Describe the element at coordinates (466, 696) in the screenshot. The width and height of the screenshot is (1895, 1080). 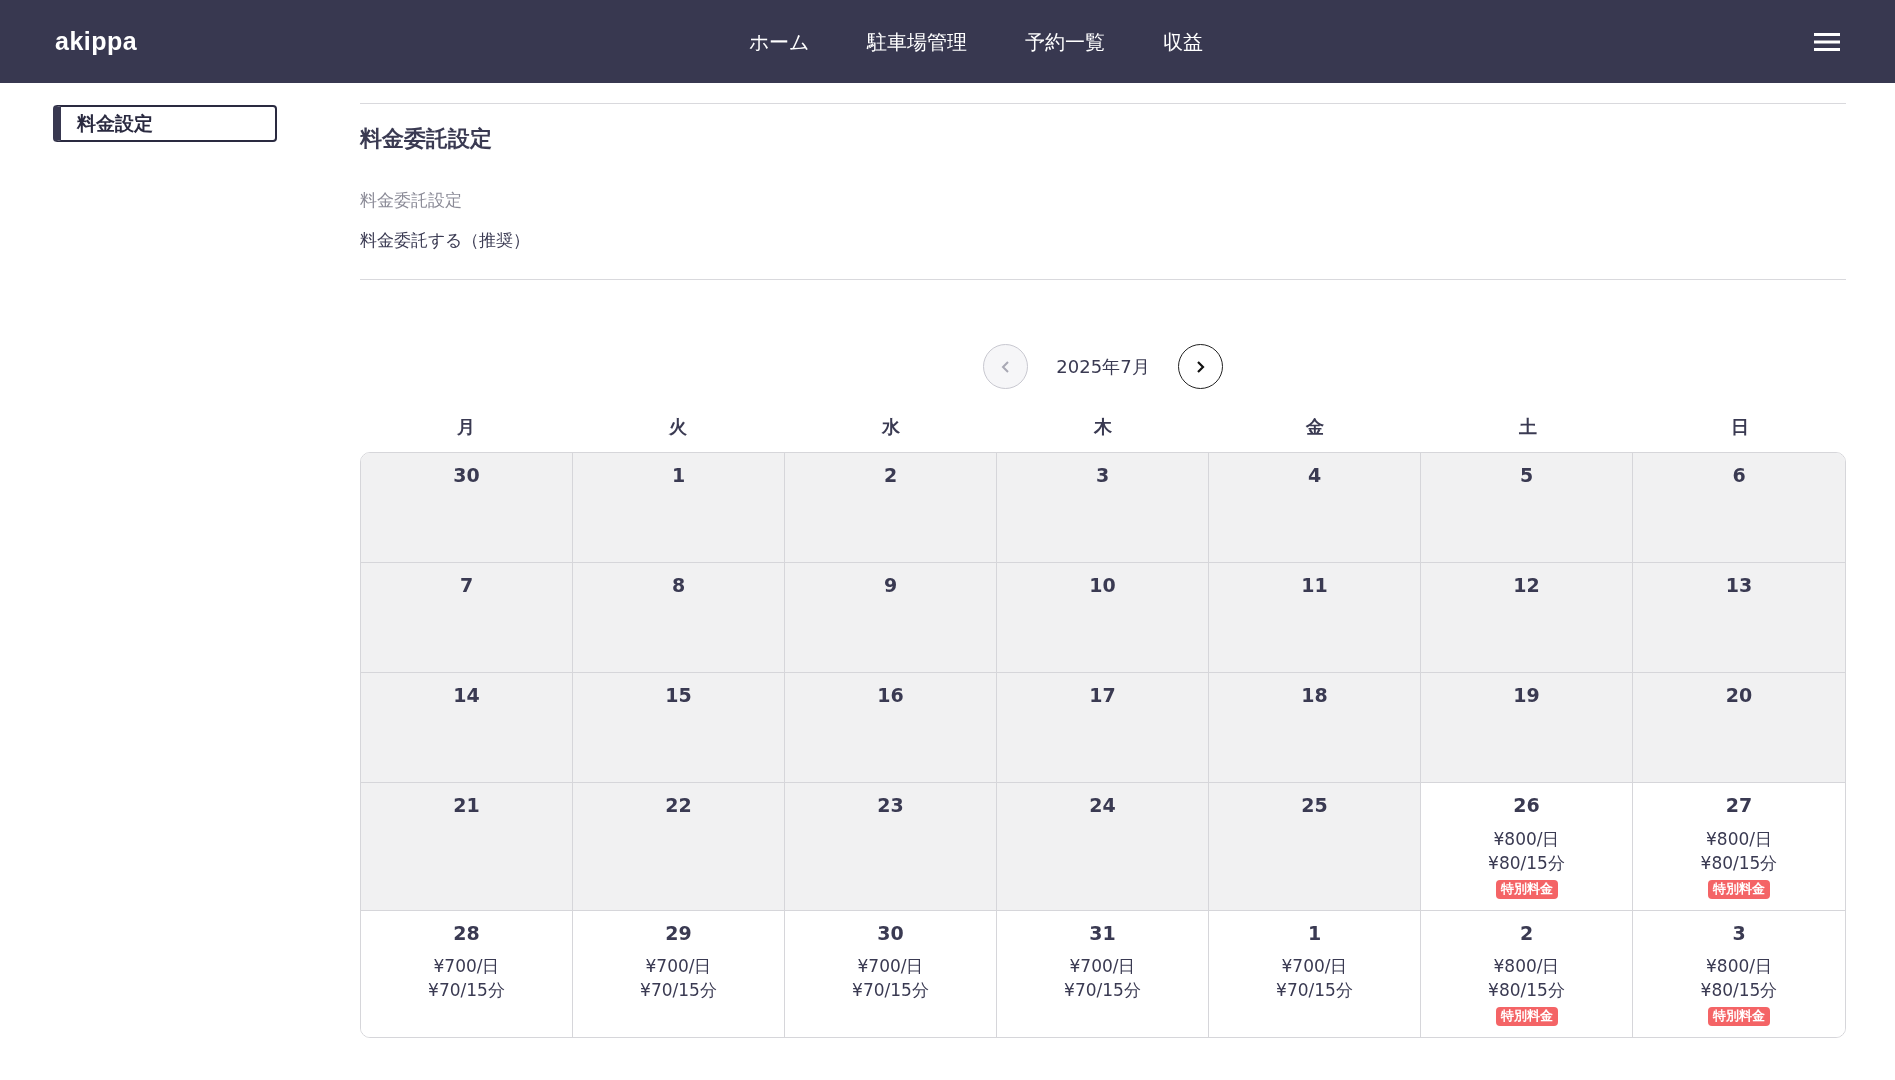
I see `day-number: 14` at that location.